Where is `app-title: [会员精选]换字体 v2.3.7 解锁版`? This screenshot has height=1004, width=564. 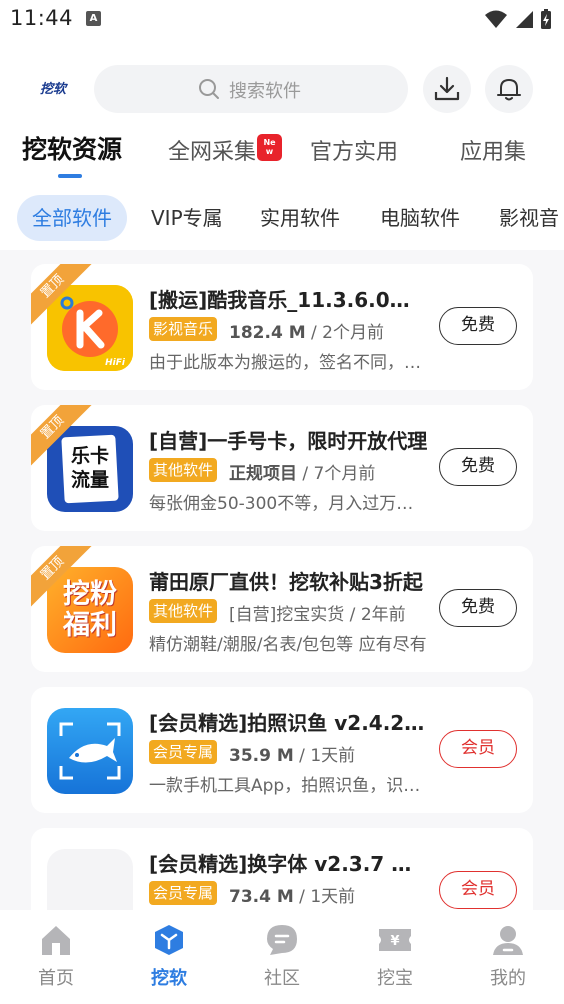 app-title: [会员精选]换字体 v2.3.7 解锁版 is located at coordinates (289, 864).